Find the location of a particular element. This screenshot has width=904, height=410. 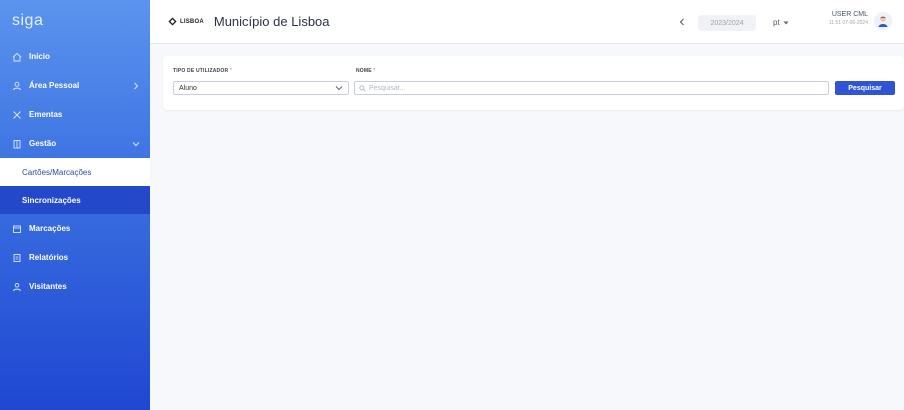

sidebar-item-visitantes: Visitantes is located at coordinates (75, 286).